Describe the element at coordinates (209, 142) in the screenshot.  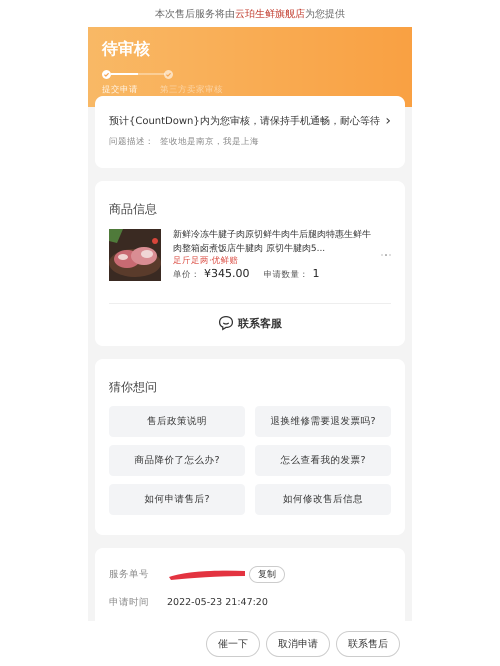
I see `description-text: 签收地是南京，我是上海` at that location.